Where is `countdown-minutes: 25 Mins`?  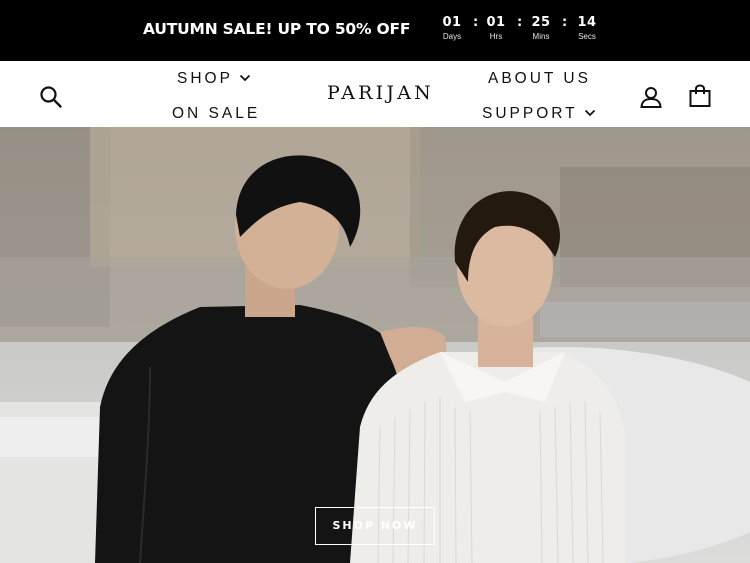
countdown-minutes: 25 Mins is located at coordinates (541, 29).